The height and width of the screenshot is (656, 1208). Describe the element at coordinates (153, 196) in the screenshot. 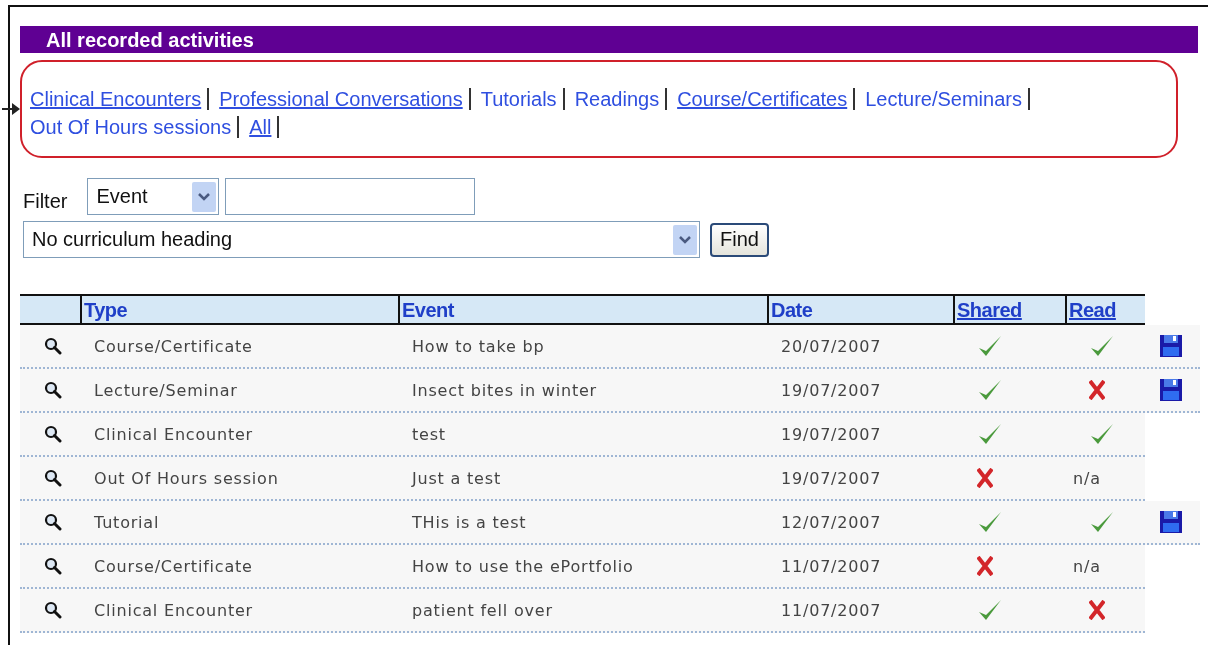

I see `field-select: Event` at that location.